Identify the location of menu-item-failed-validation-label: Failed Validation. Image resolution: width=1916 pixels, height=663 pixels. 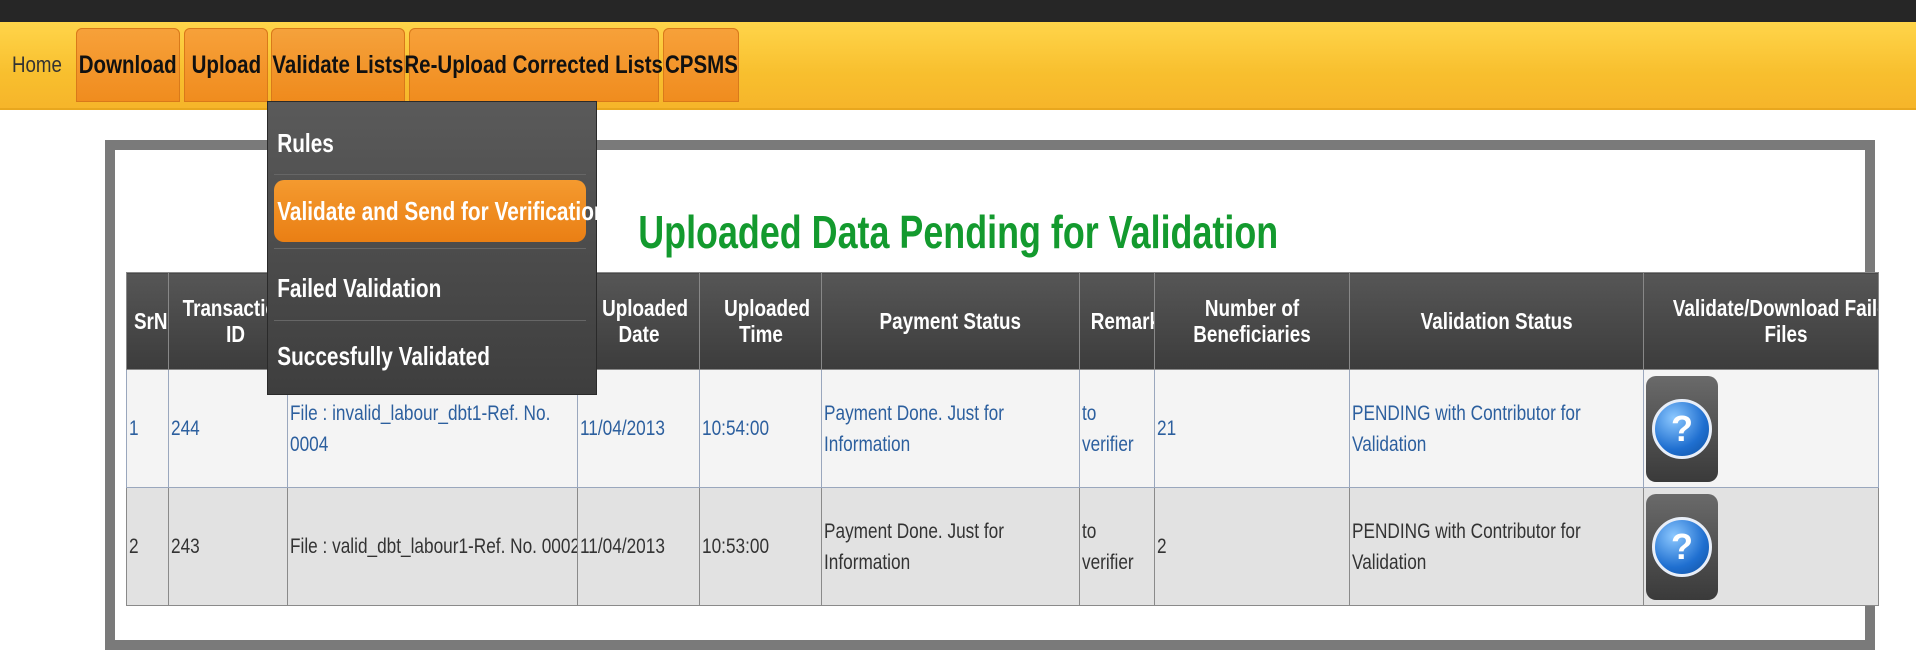
(359, 287).